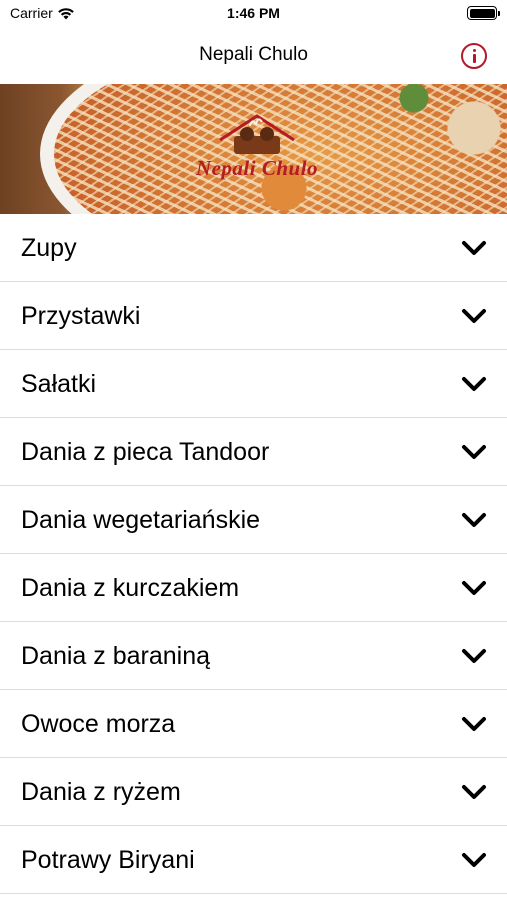 The height and width of the screenshot is (900, 507). I want to click on chulo-stove-icon, so click(257, 134).